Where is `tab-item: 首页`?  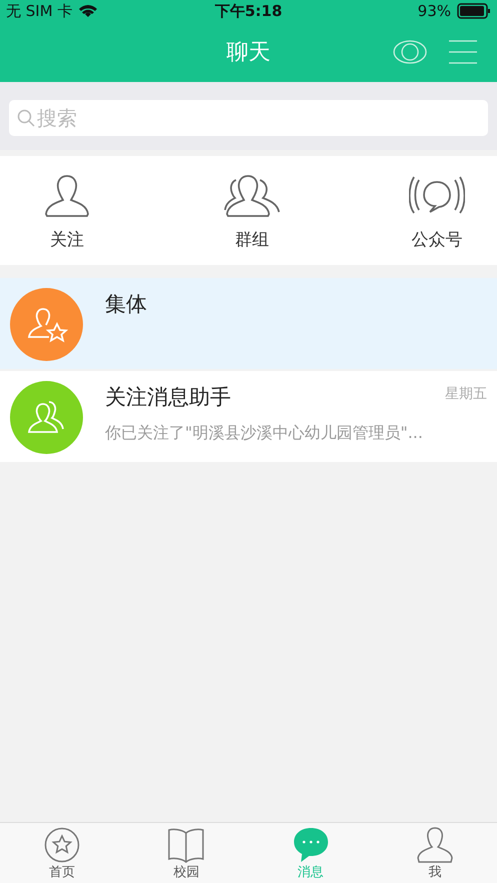 tab-item: 首页 is located at coordinates (62, 853).